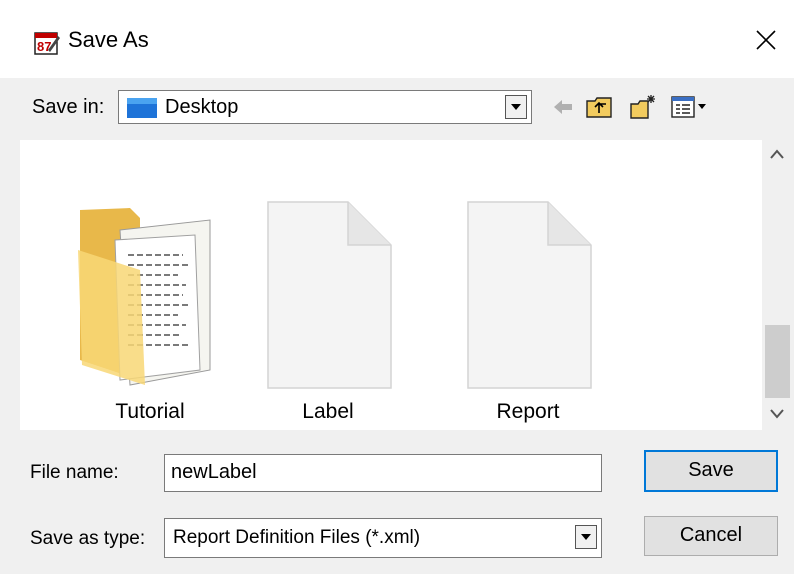 This screenshot has width=794, height=574. I want to click on list-item: Label, so click(328, 315).